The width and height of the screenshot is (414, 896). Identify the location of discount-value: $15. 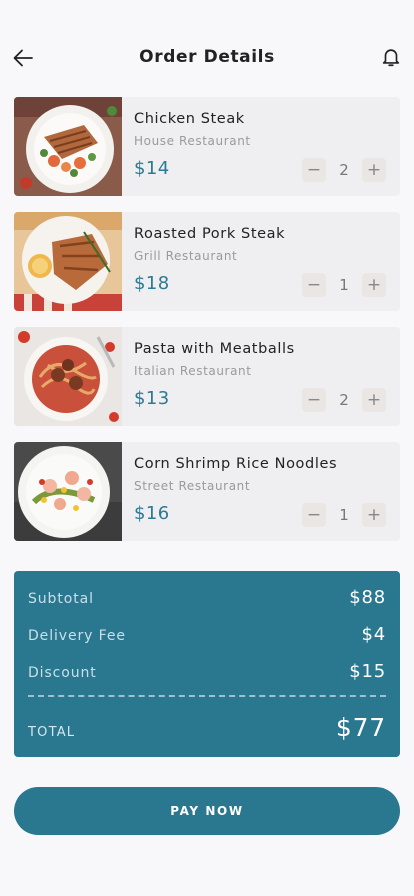
(367, 671).